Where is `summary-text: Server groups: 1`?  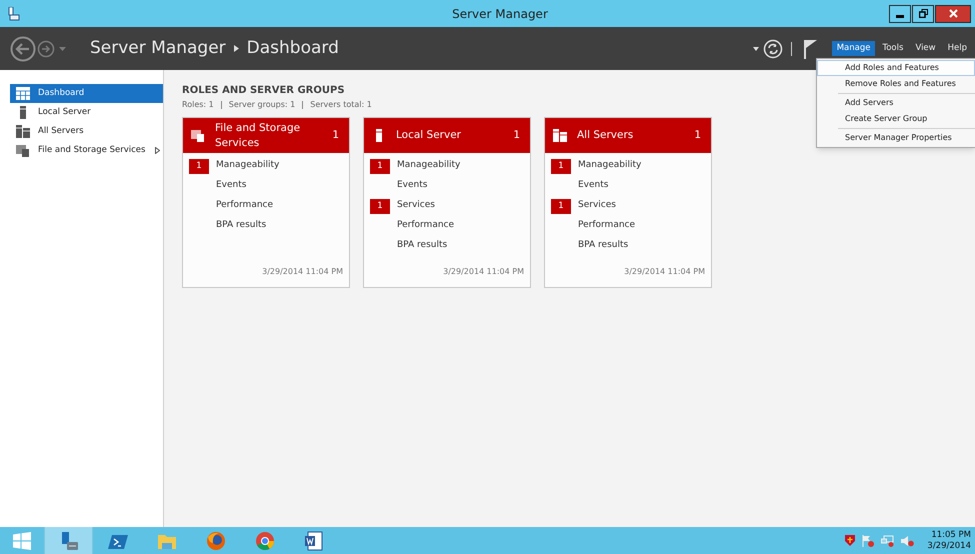 summary-text: Server groups: 1 is located at coordinates (262, 105).